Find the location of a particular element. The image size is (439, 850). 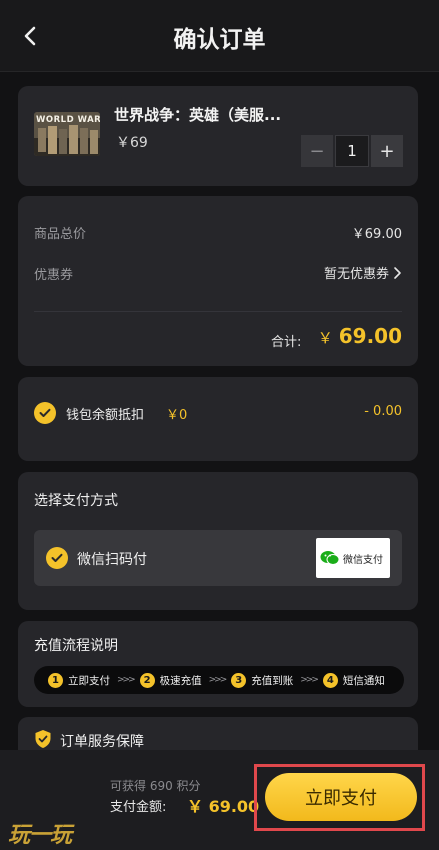

total-label: 合计: is located at coordinates (286, 342).